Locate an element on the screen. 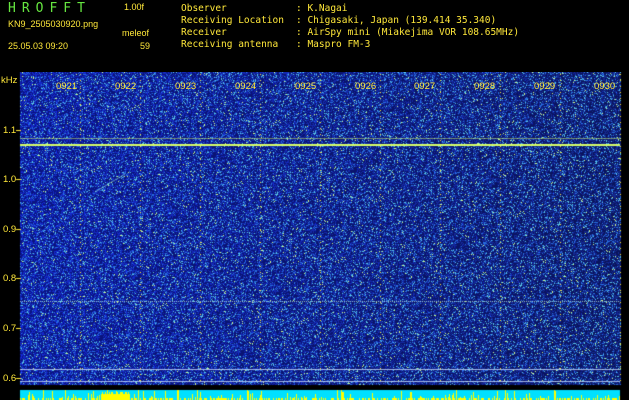  y-tick-label: 0.9 is located at coordinates (10, 229).